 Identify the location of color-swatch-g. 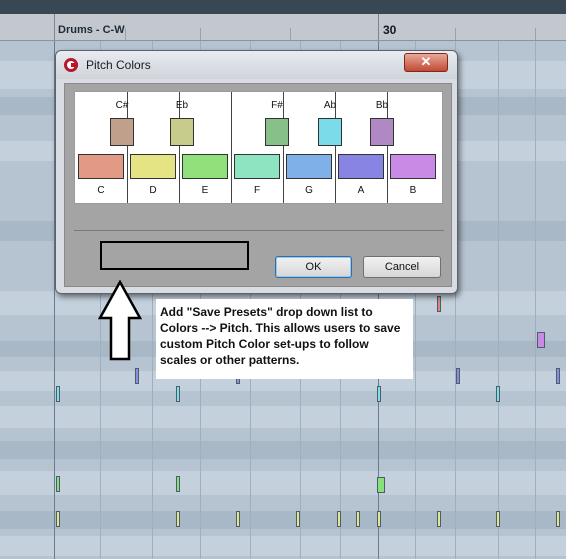
(309, 166).